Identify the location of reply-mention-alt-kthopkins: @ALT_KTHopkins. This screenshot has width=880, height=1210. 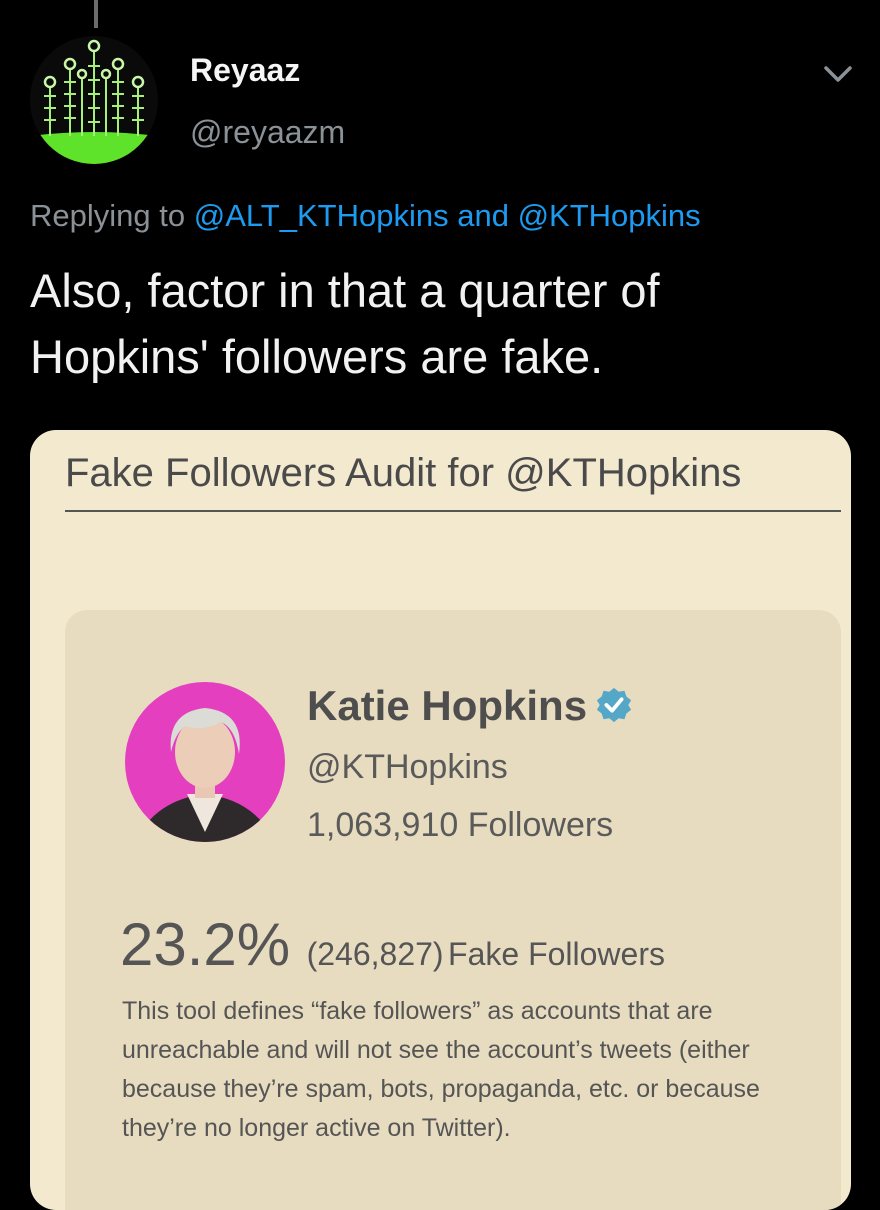
(321, 215).